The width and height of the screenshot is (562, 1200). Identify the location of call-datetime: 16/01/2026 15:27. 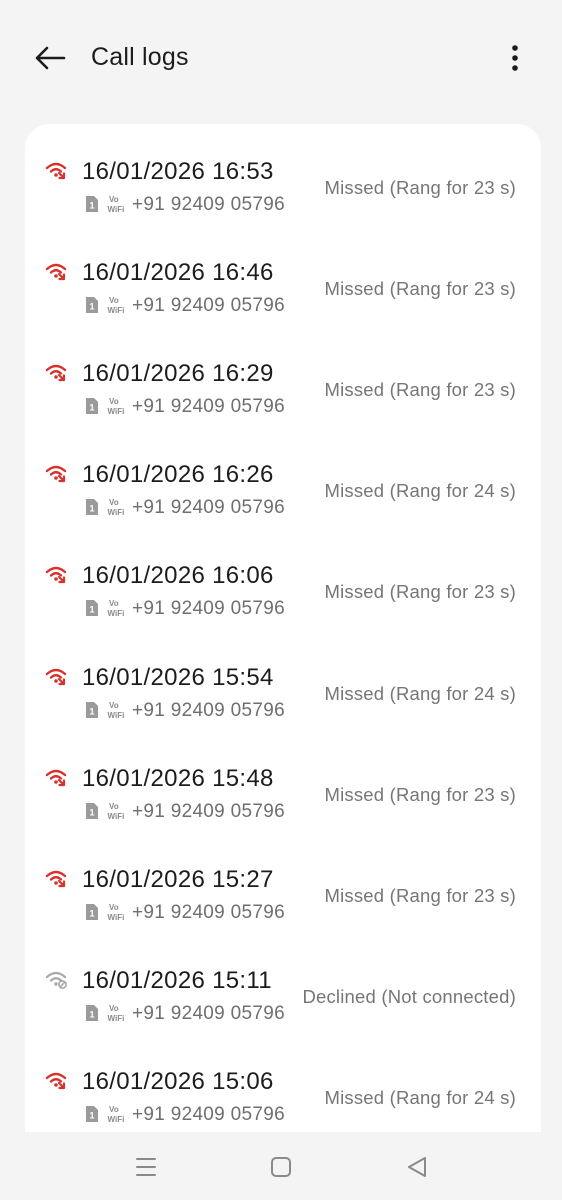
(178, 879).